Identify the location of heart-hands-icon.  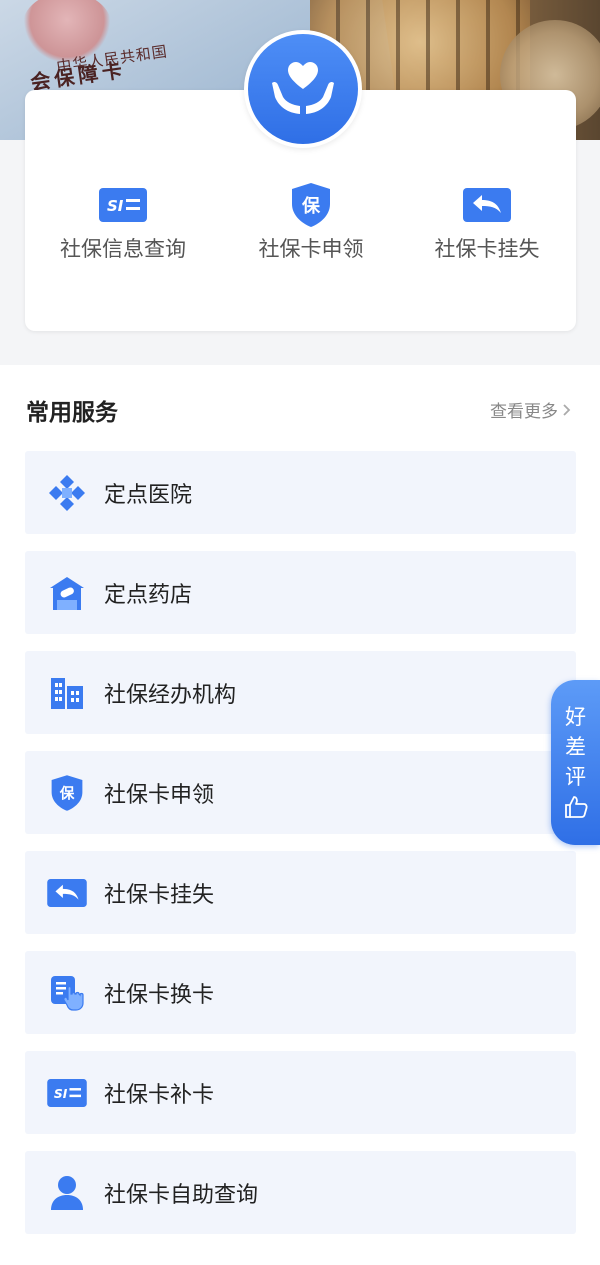
(303, 88).